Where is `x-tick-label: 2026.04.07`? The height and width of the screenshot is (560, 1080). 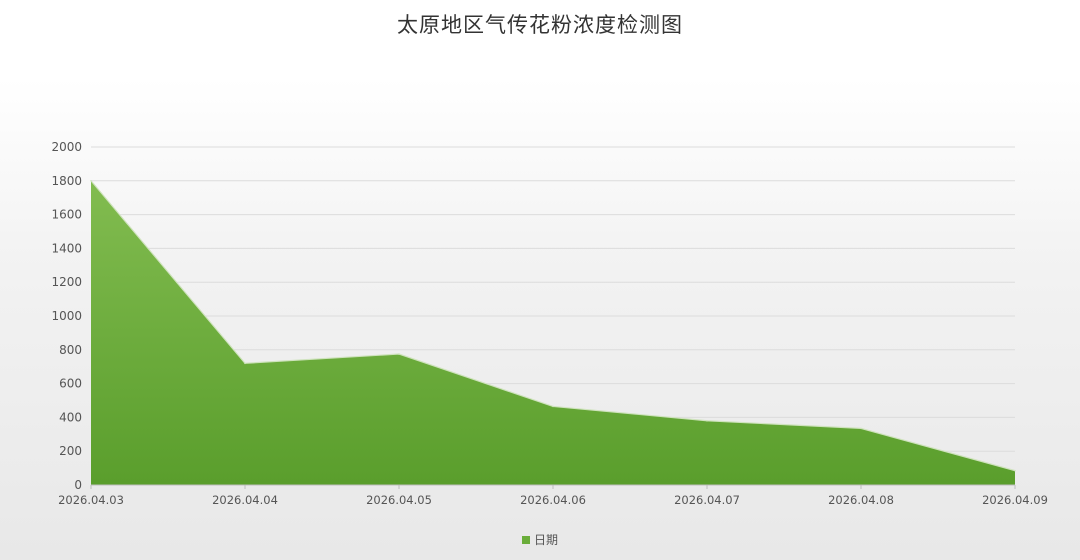 x-tick-label: 2026.04.07 is located at coordinates (707, 500).